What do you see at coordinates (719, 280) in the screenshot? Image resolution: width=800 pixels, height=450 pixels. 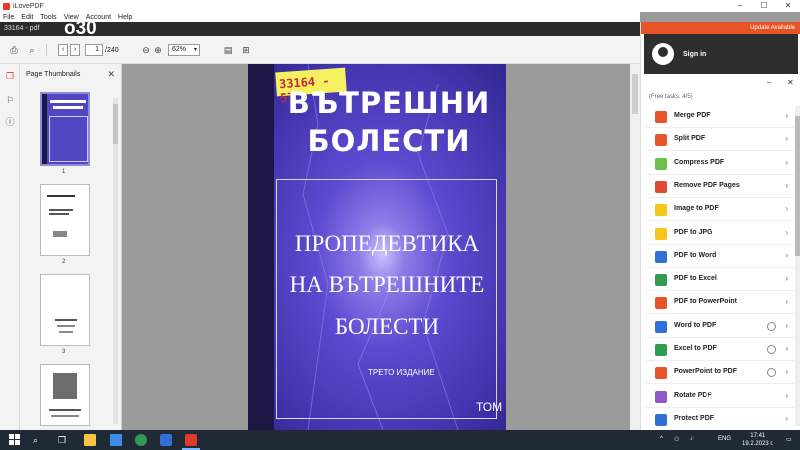 I see `tool-item: PDF to Excel ›` at bounding box center [719, 280].